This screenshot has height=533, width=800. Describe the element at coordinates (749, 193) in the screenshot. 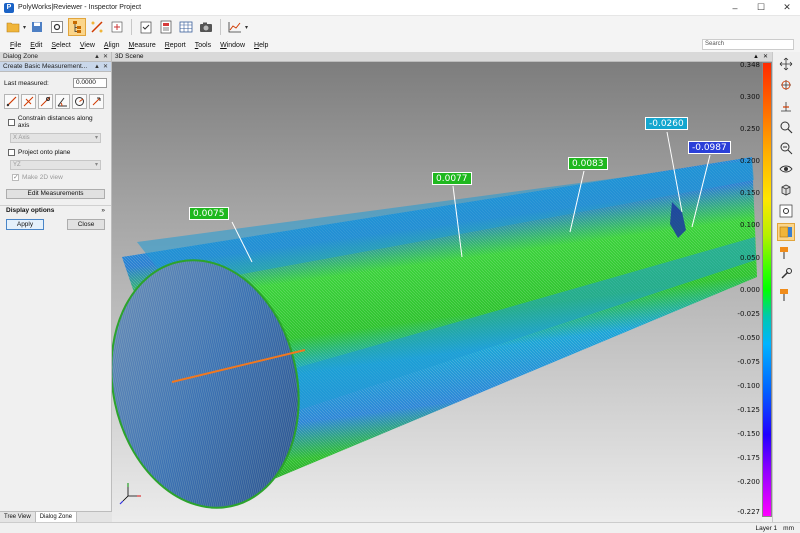

I see `scale-label: 0.150` at that location.